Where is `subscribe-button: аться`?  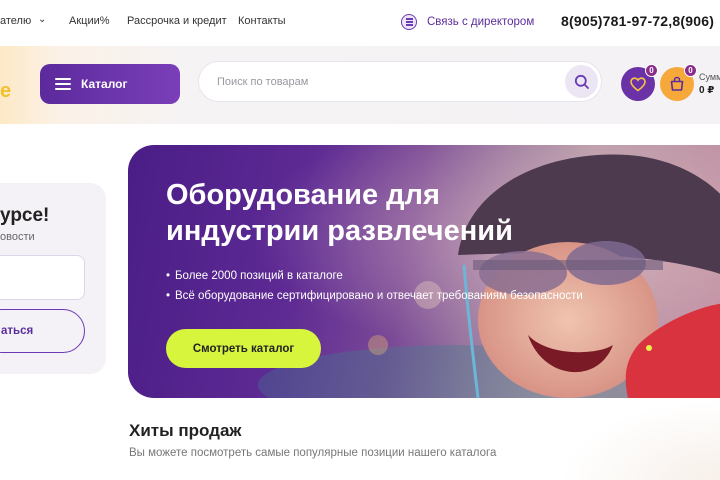
subscribe-button: аться is located at coordinates (42, 331).